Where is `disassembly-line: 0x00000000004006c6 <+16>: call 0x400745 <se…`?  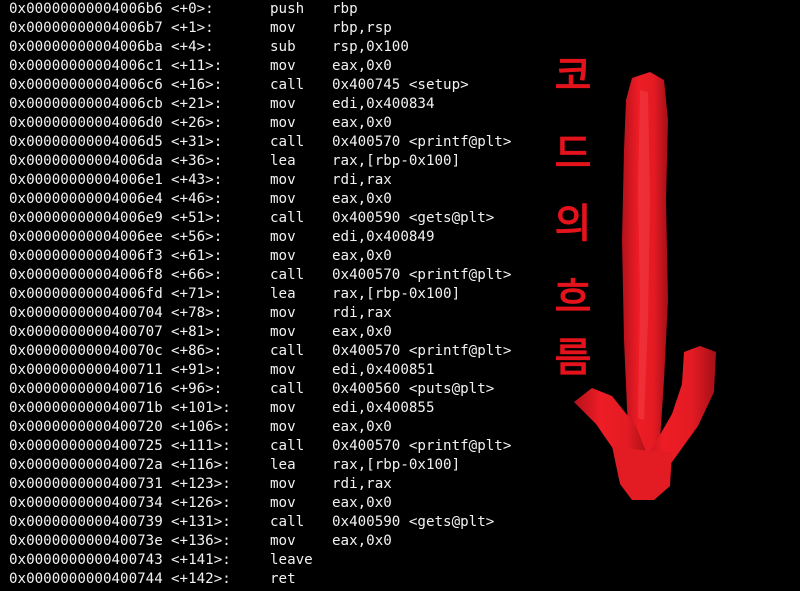
disassembly-line: 0x00000000004006c6 <+16>: call 0x400745 <se… is located at coordinates (279, 85).